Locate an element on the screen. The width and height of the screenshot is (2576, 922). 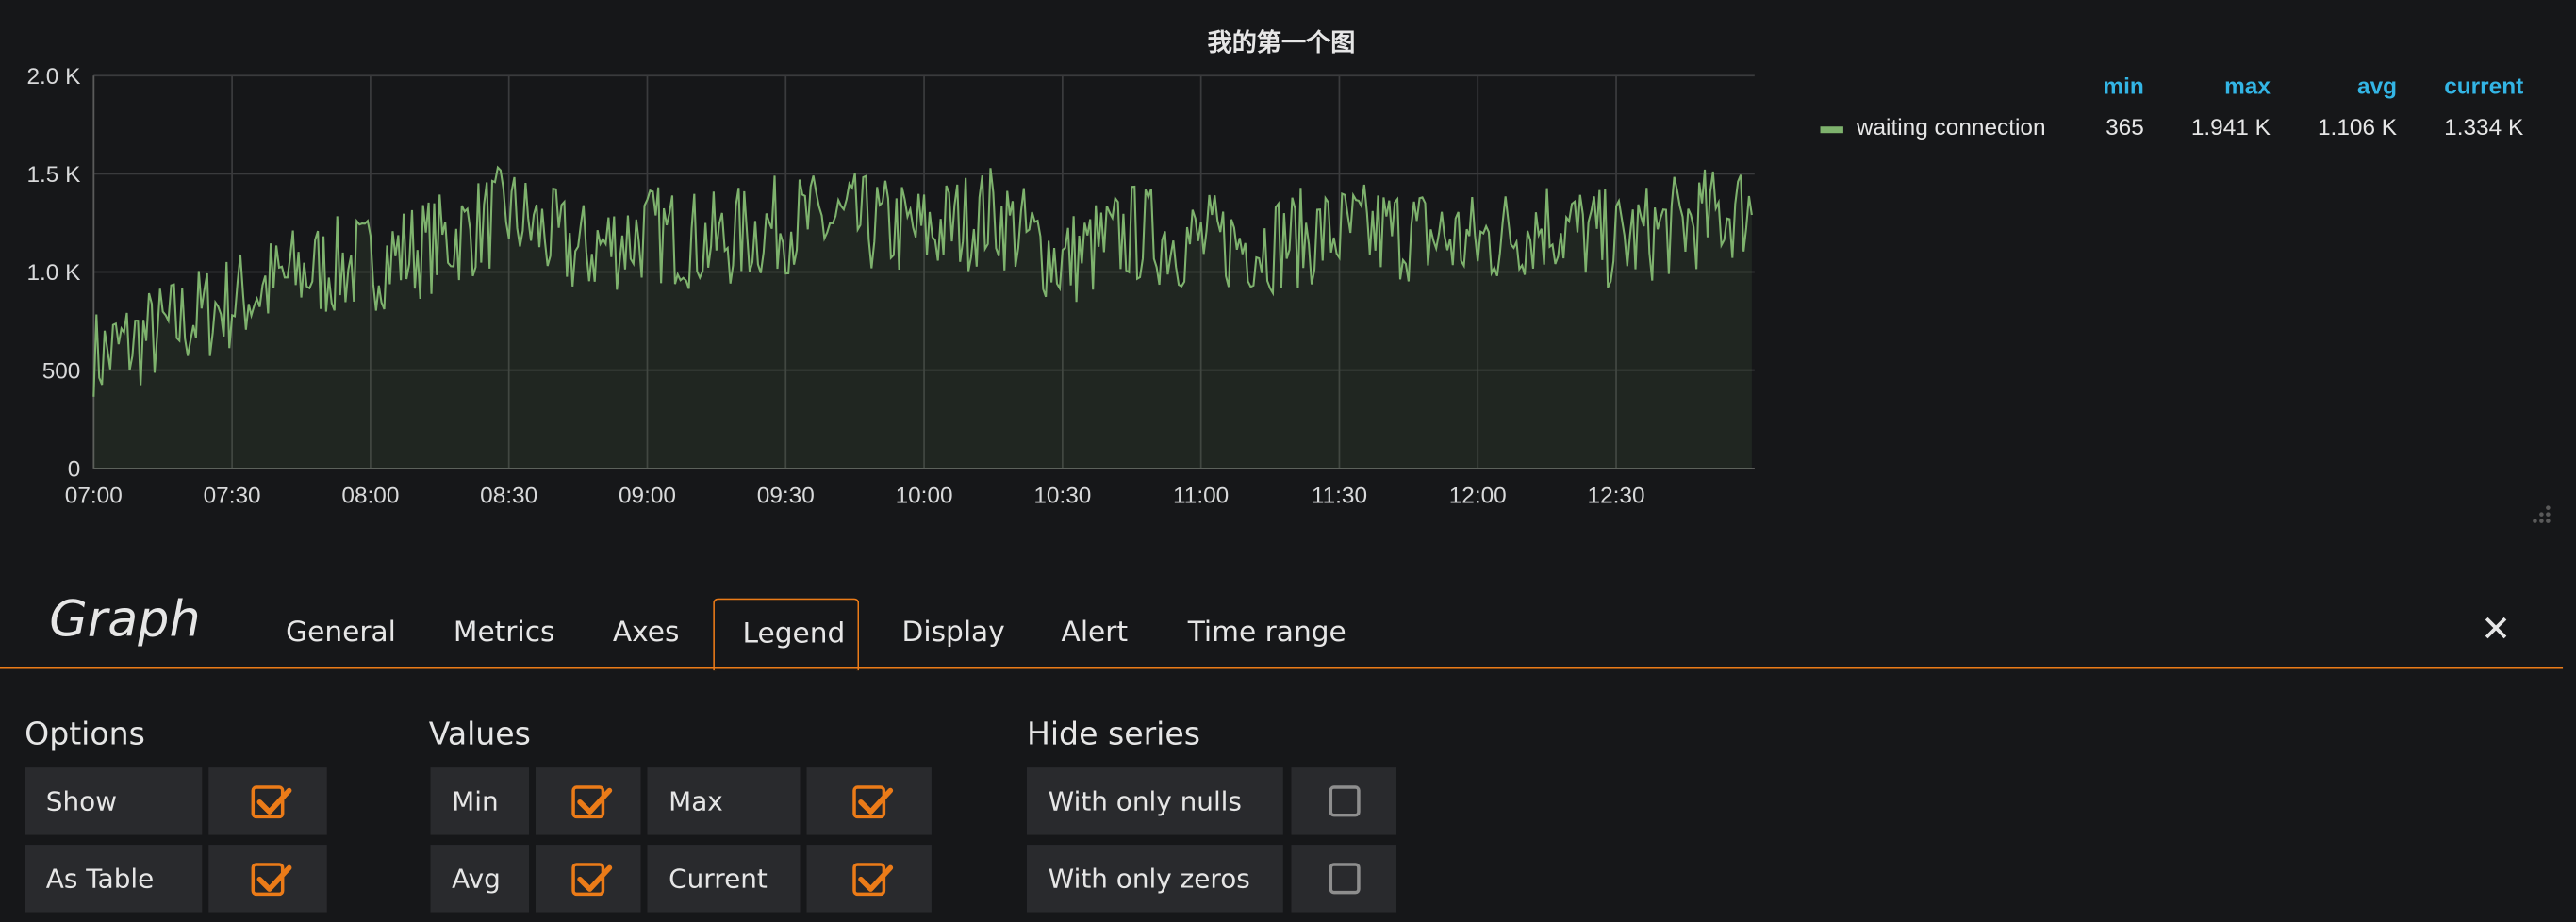
min-checkbox is located at coordinates (588, 801).